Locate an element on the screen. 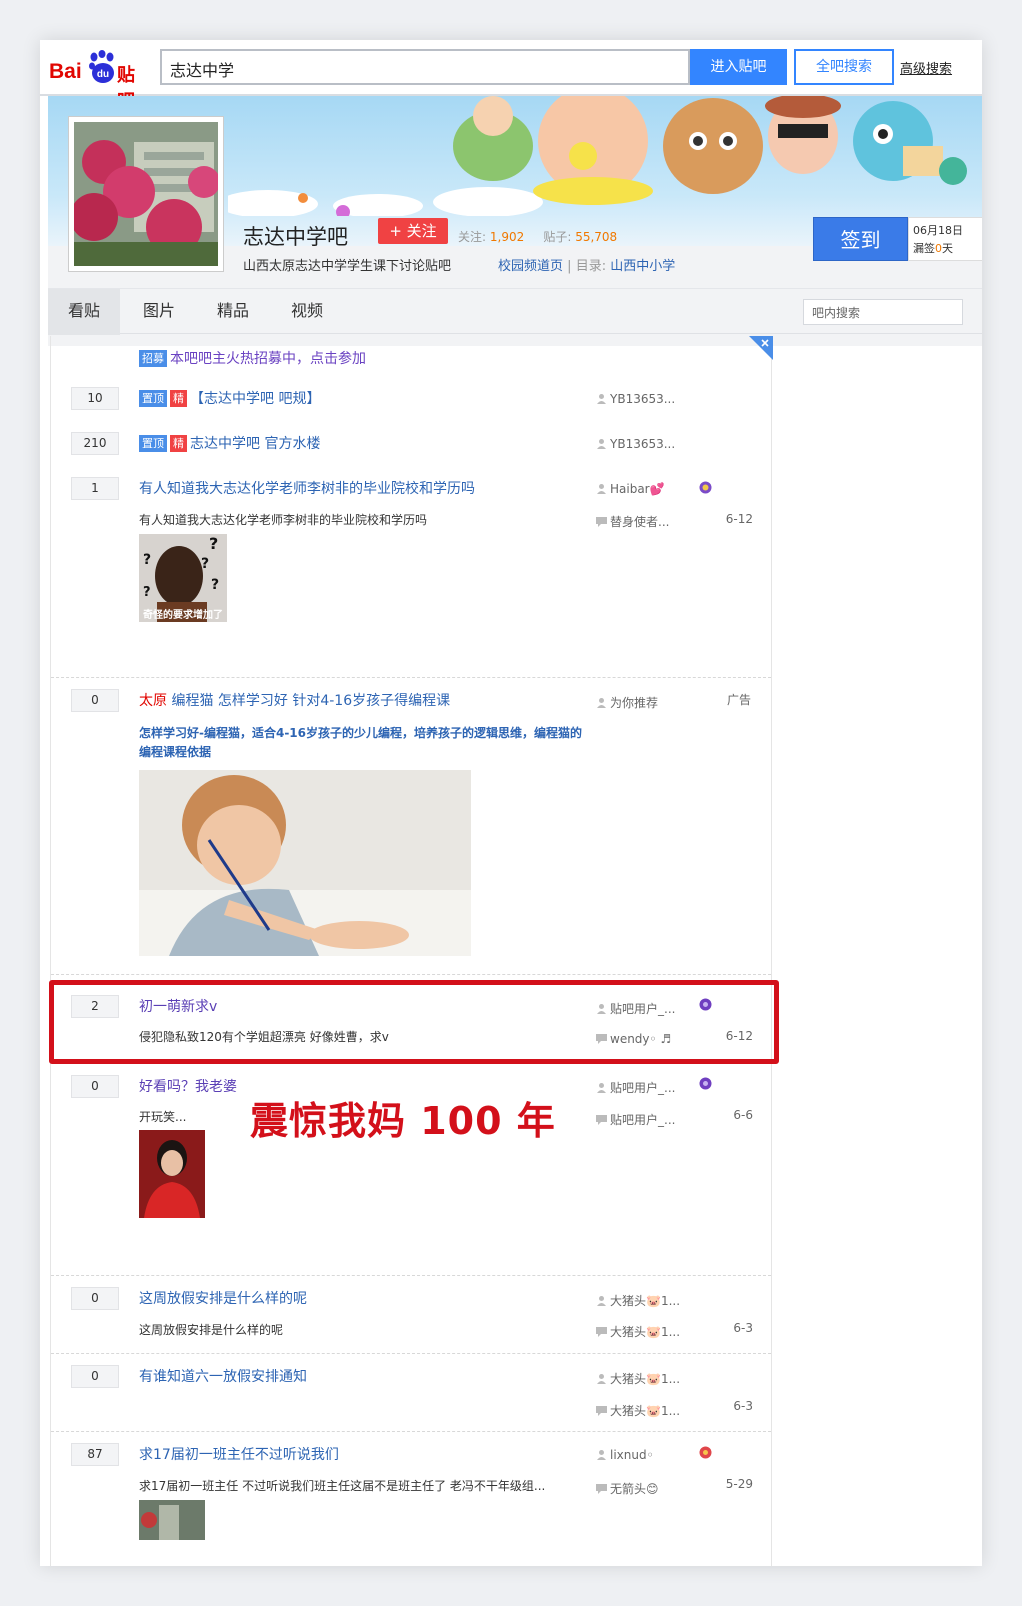  tab-featured: 精品 is located at coordinates (233, 312).